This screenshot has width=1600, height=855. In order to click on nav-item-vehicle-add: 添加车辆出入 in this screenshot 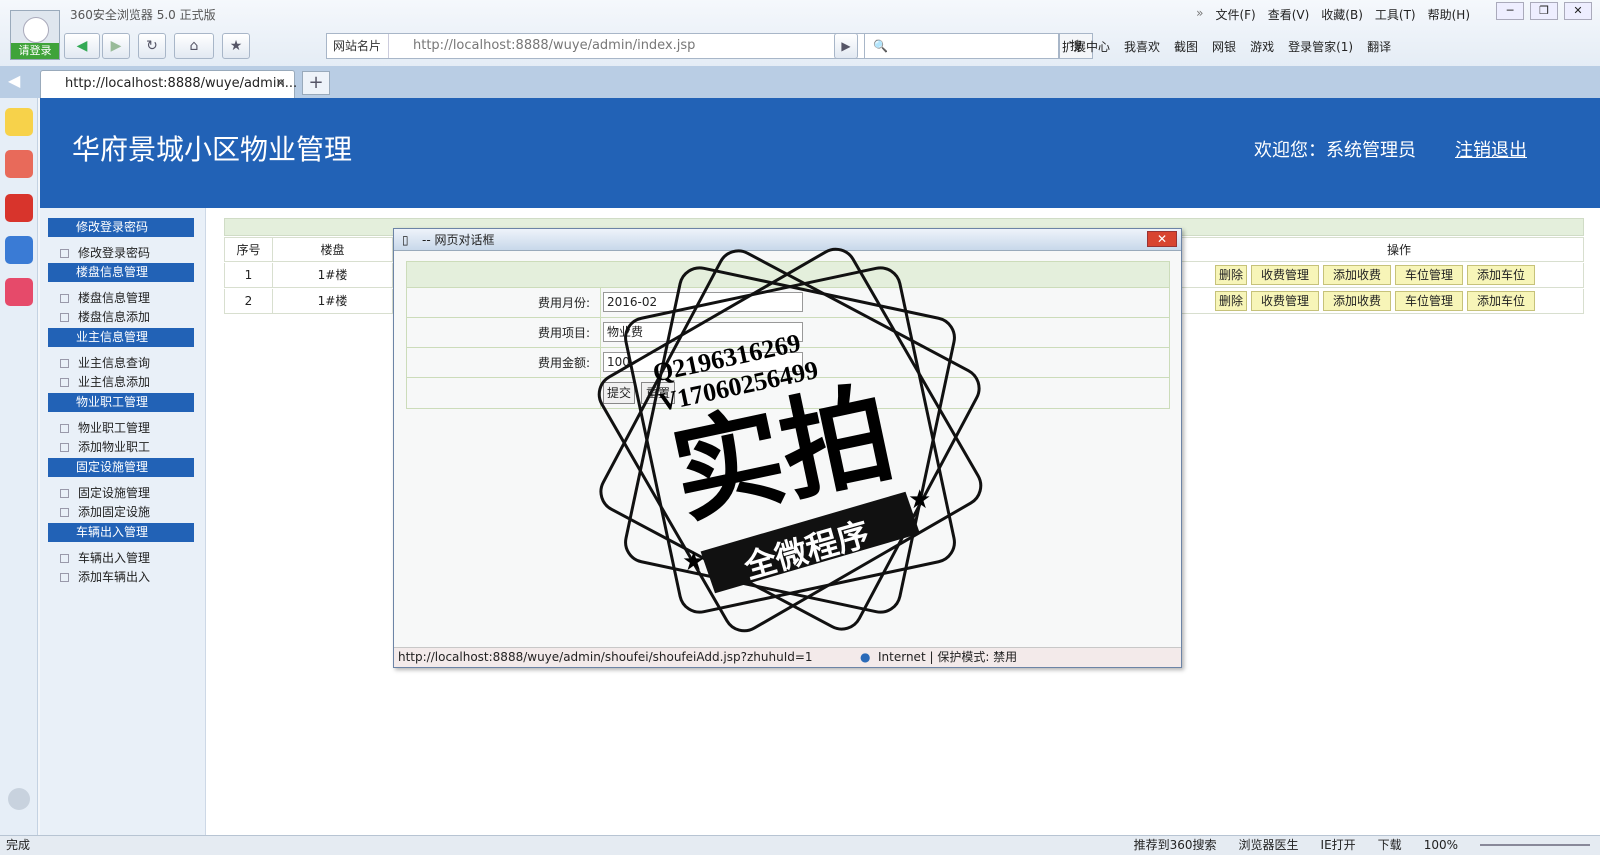, I will do `click(105, 576)`.